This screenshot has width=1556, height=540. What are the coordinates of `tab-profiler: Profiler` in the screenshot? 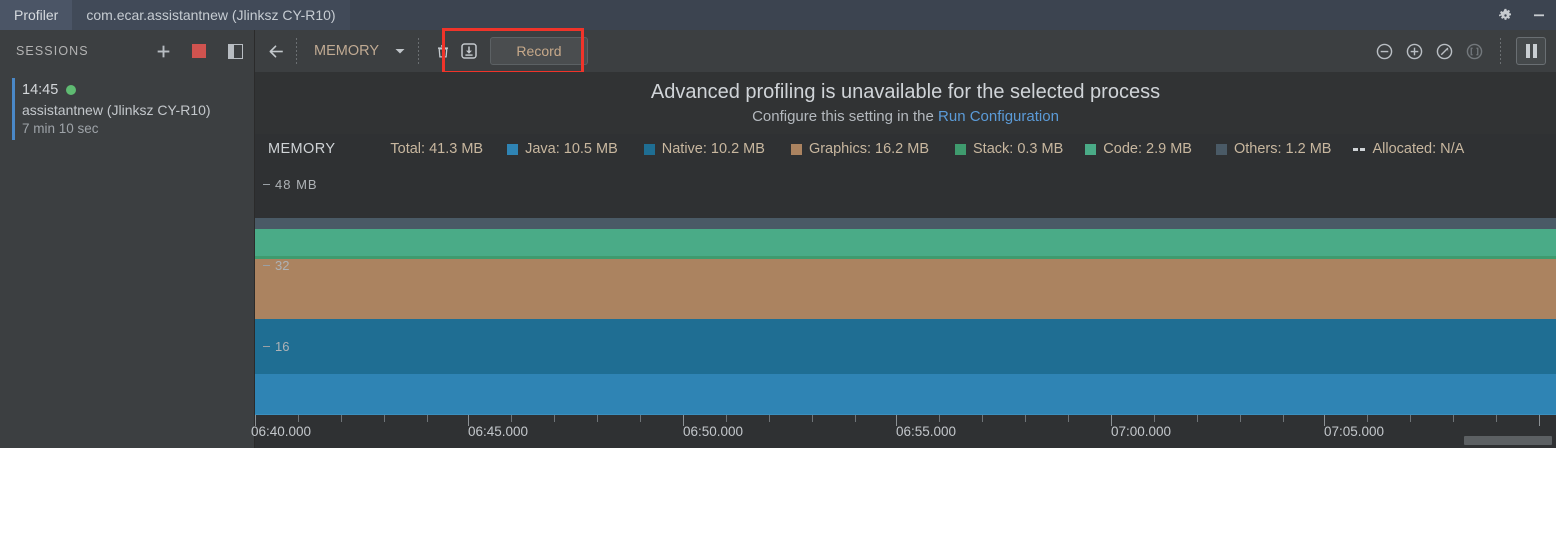 It's located at (36, 15).